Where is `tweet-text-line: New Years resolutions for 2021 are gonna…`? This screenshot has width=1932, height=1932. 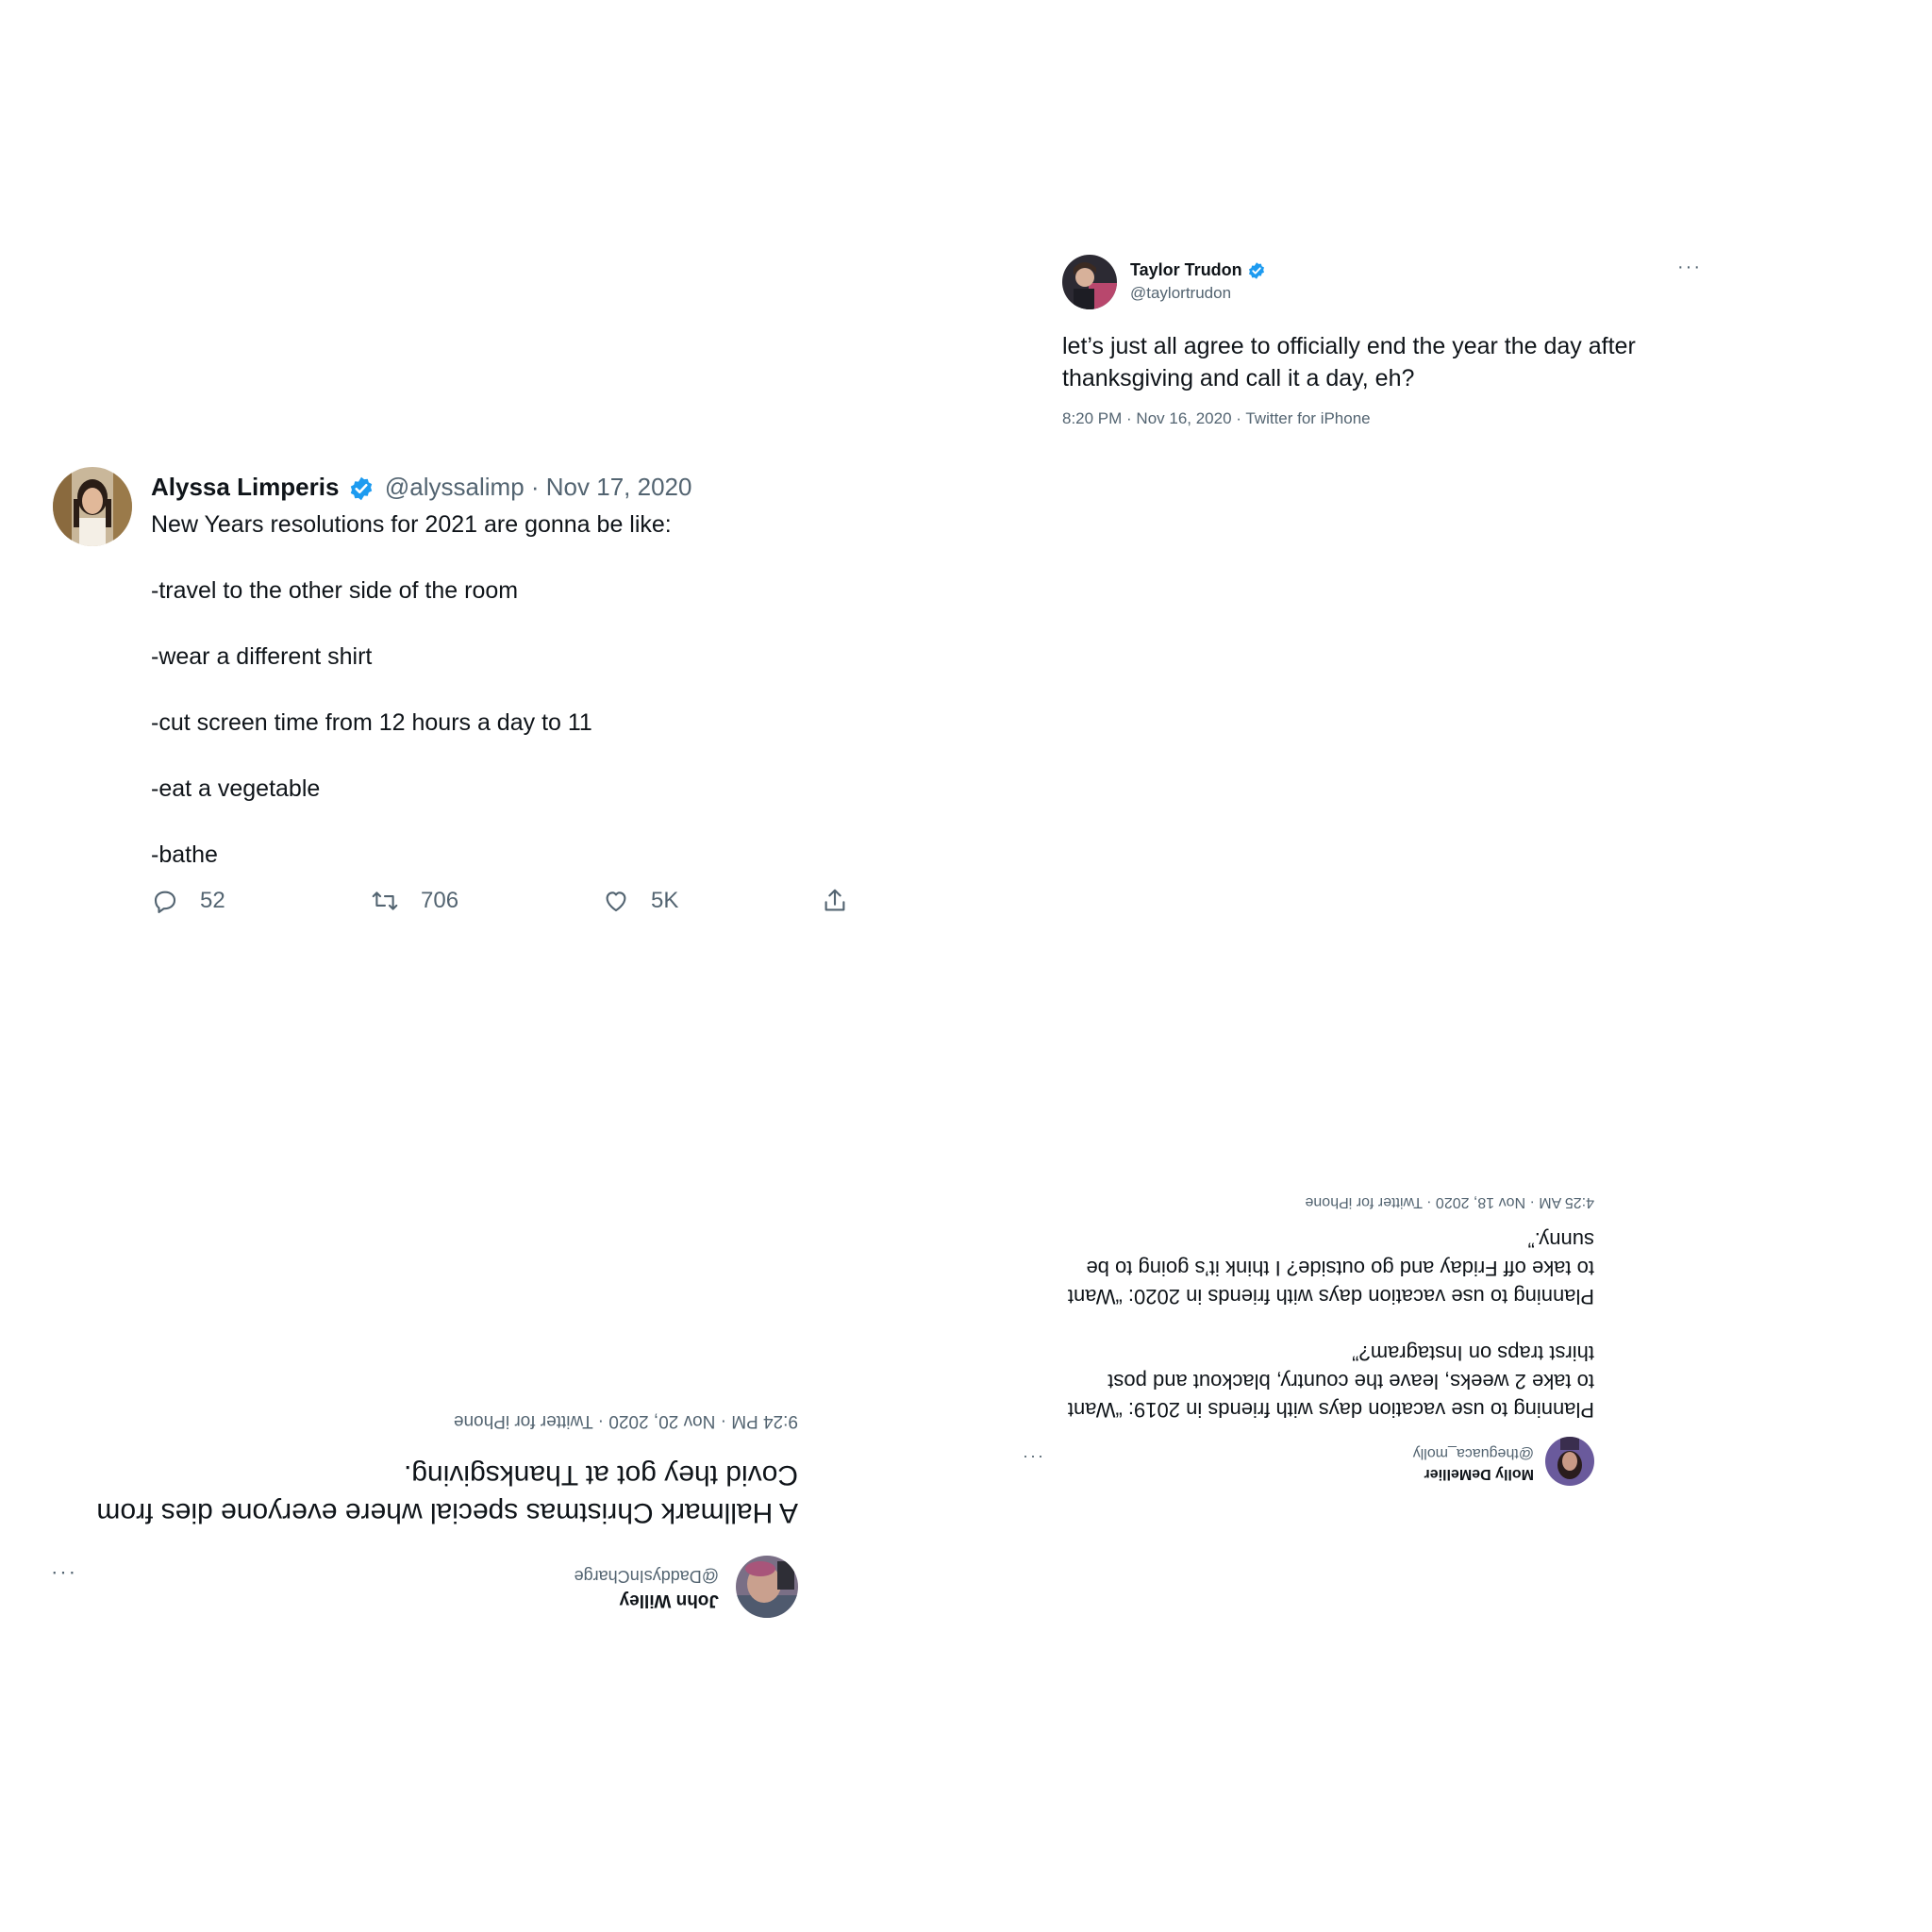 tweet-text-line: New Years resolutions for 2021 are gonna… is located at coordinates (412, 524).